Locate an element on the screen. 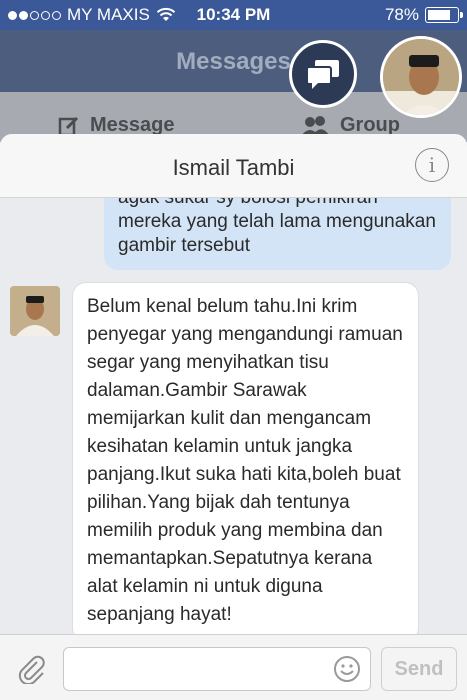  contact-name: Ismail Tambi is located at coordinates (233, 168).